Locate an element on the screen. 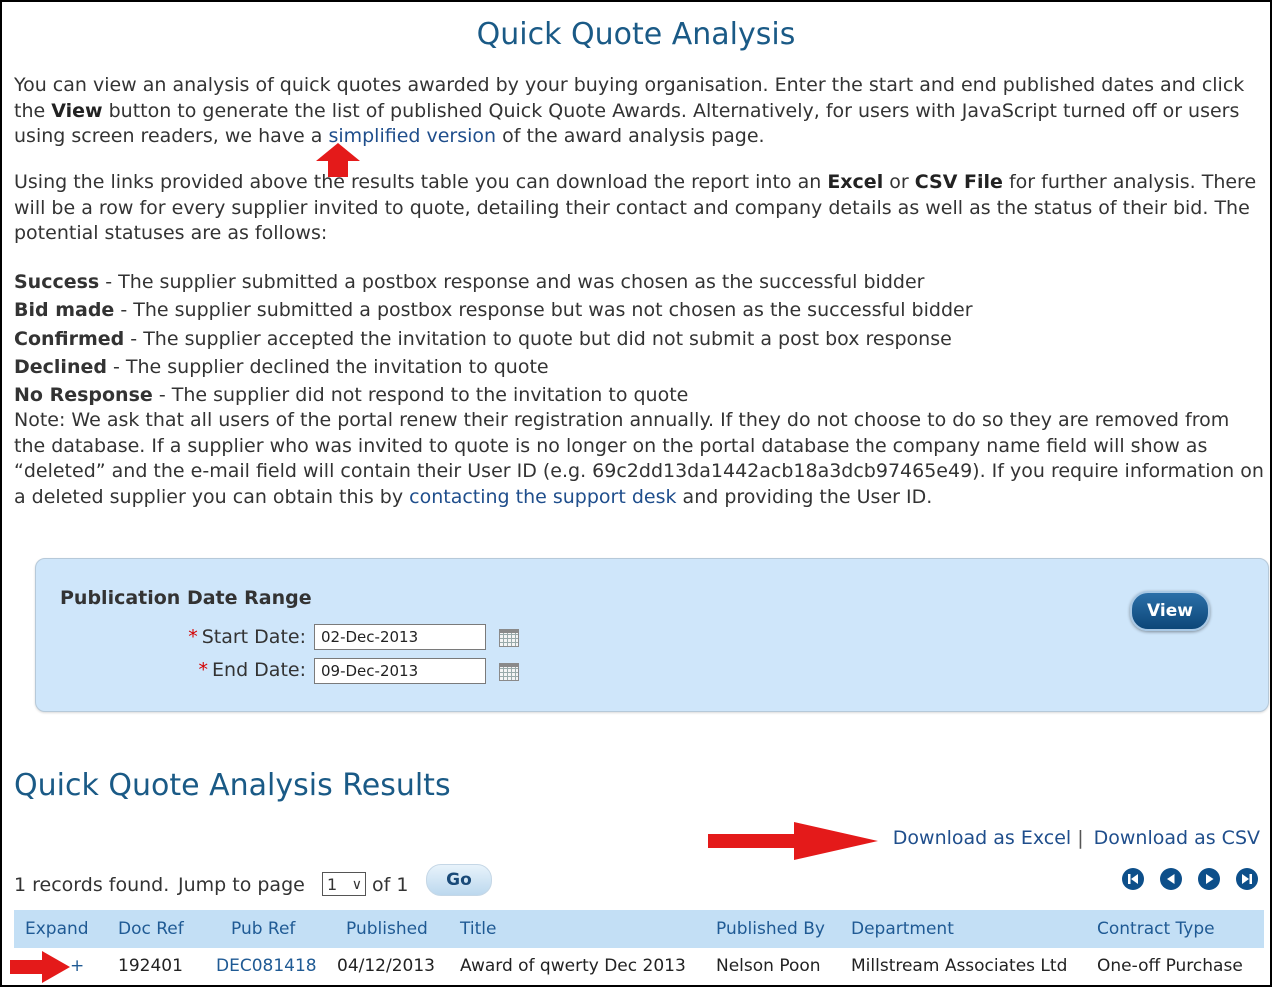 The image size is (1272, 987). end-date-label-row: * End Date: is located at coordinates (171, 670).